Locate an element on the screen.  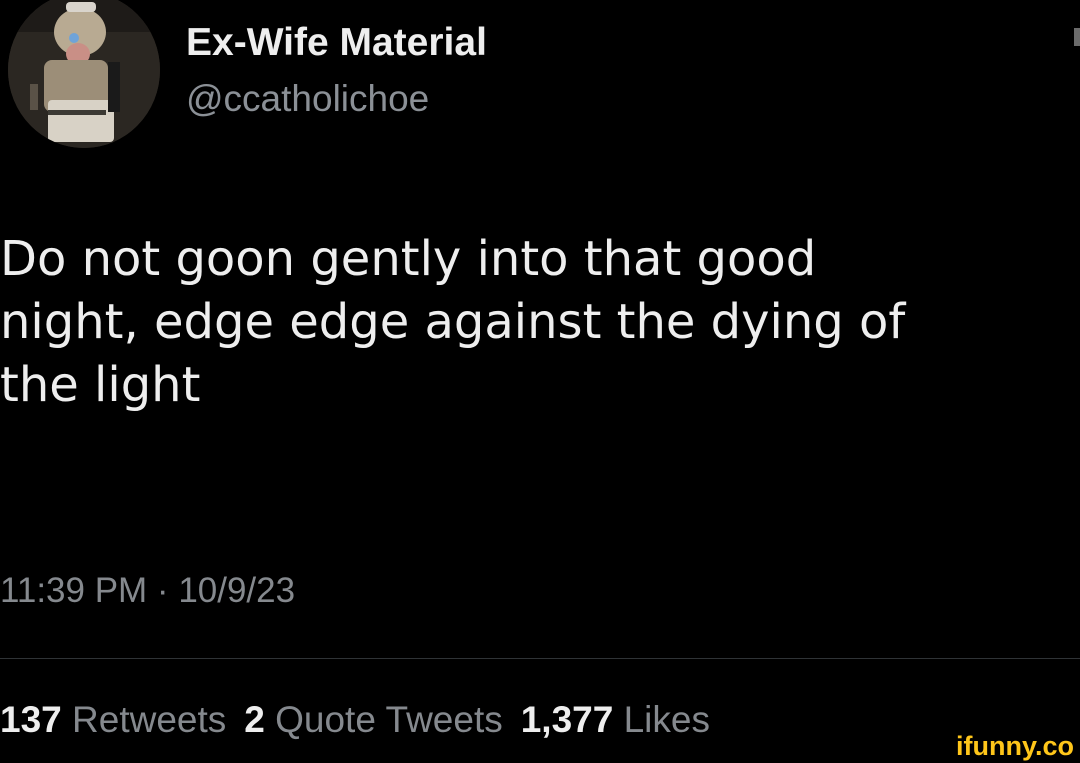
retweets-stat: 137 Retweets is located at coordinates (113, 719).